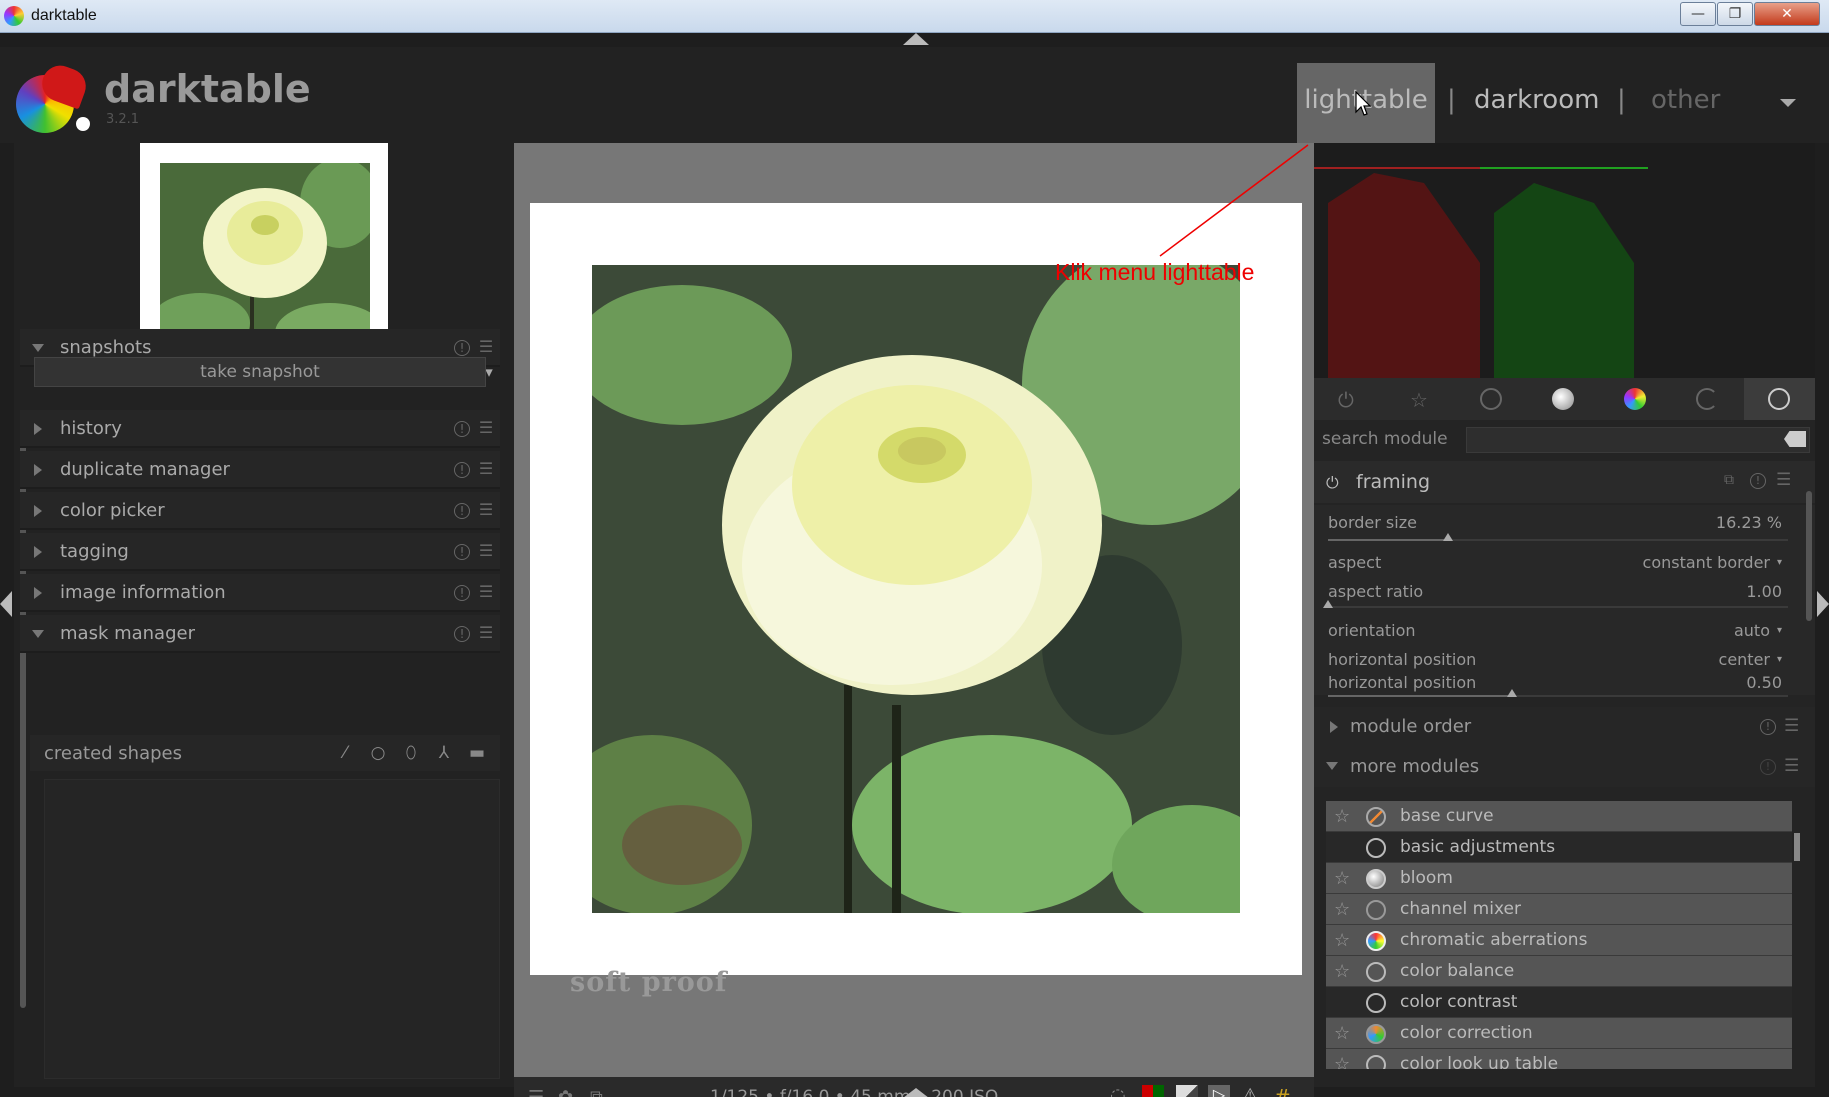  What do you see at coordinates (1559, 878) in the screenshot?
I see `module-list-item-bloom: ☆ bloom` at bounding box center [1559, 878].